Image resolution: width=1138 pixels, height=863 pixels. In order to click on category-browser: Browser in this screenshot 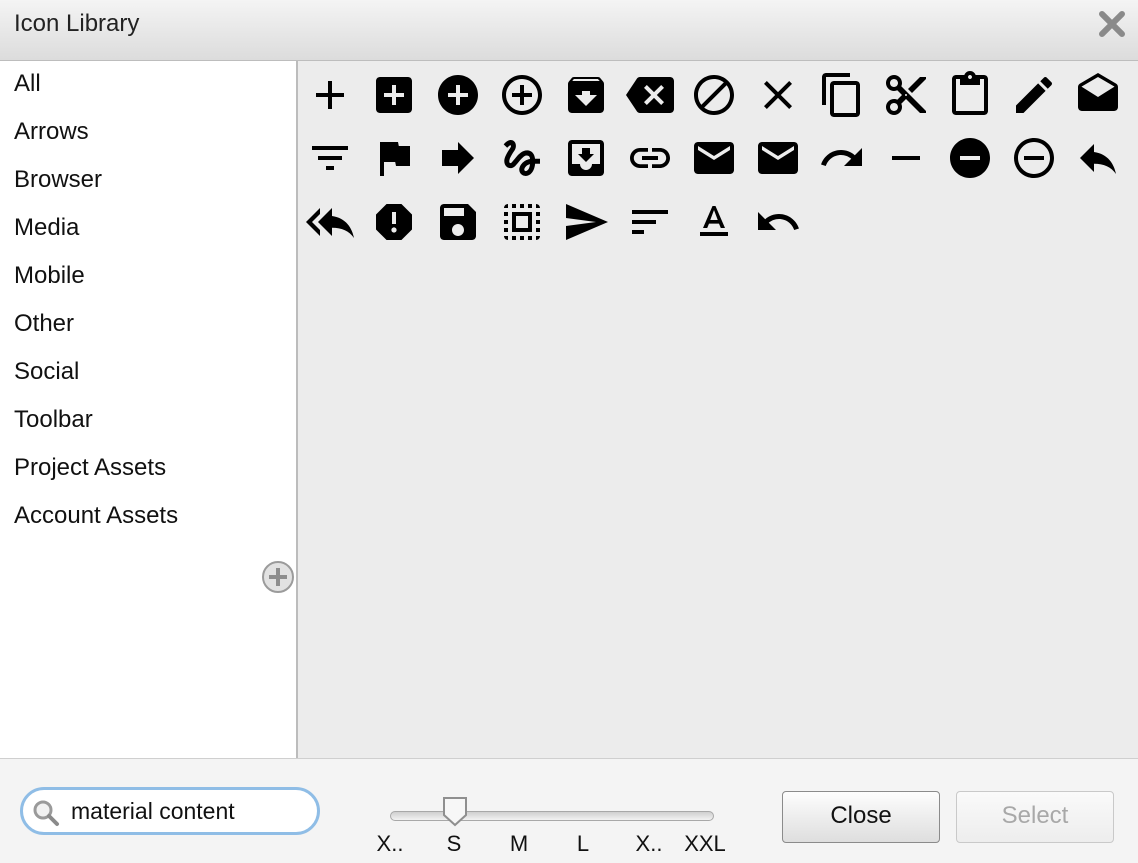, I will do `click(58, 180)`.